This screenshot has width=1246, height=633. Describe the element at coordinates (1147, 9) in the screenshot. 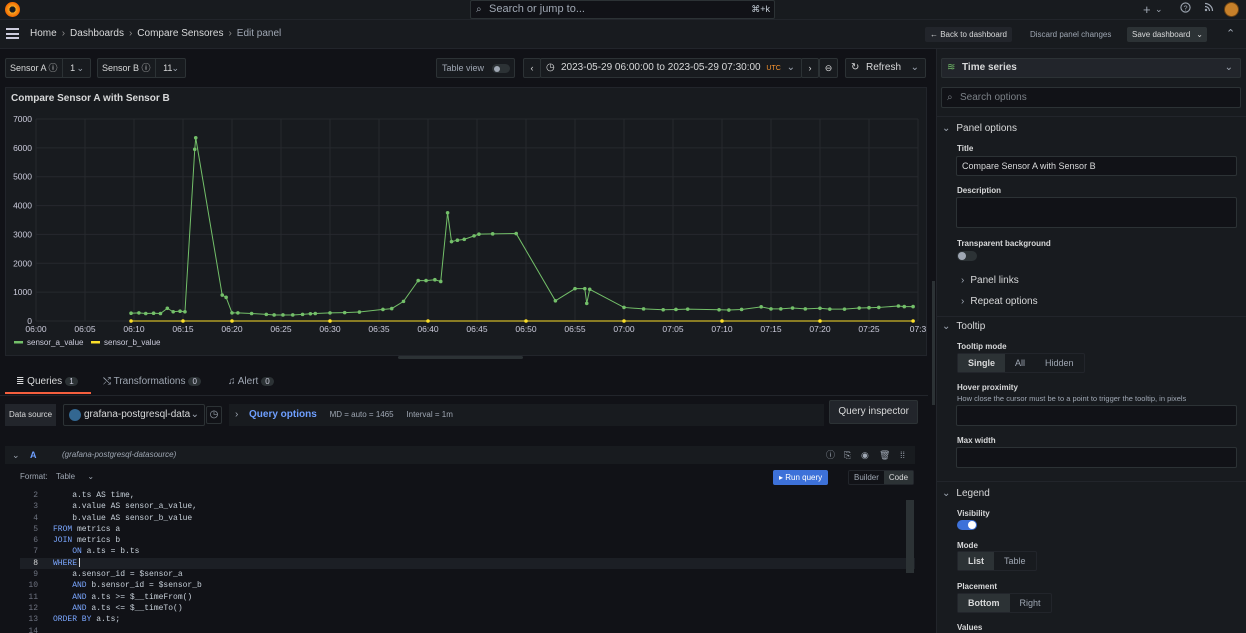

I see `plus-icon: +` at that location.